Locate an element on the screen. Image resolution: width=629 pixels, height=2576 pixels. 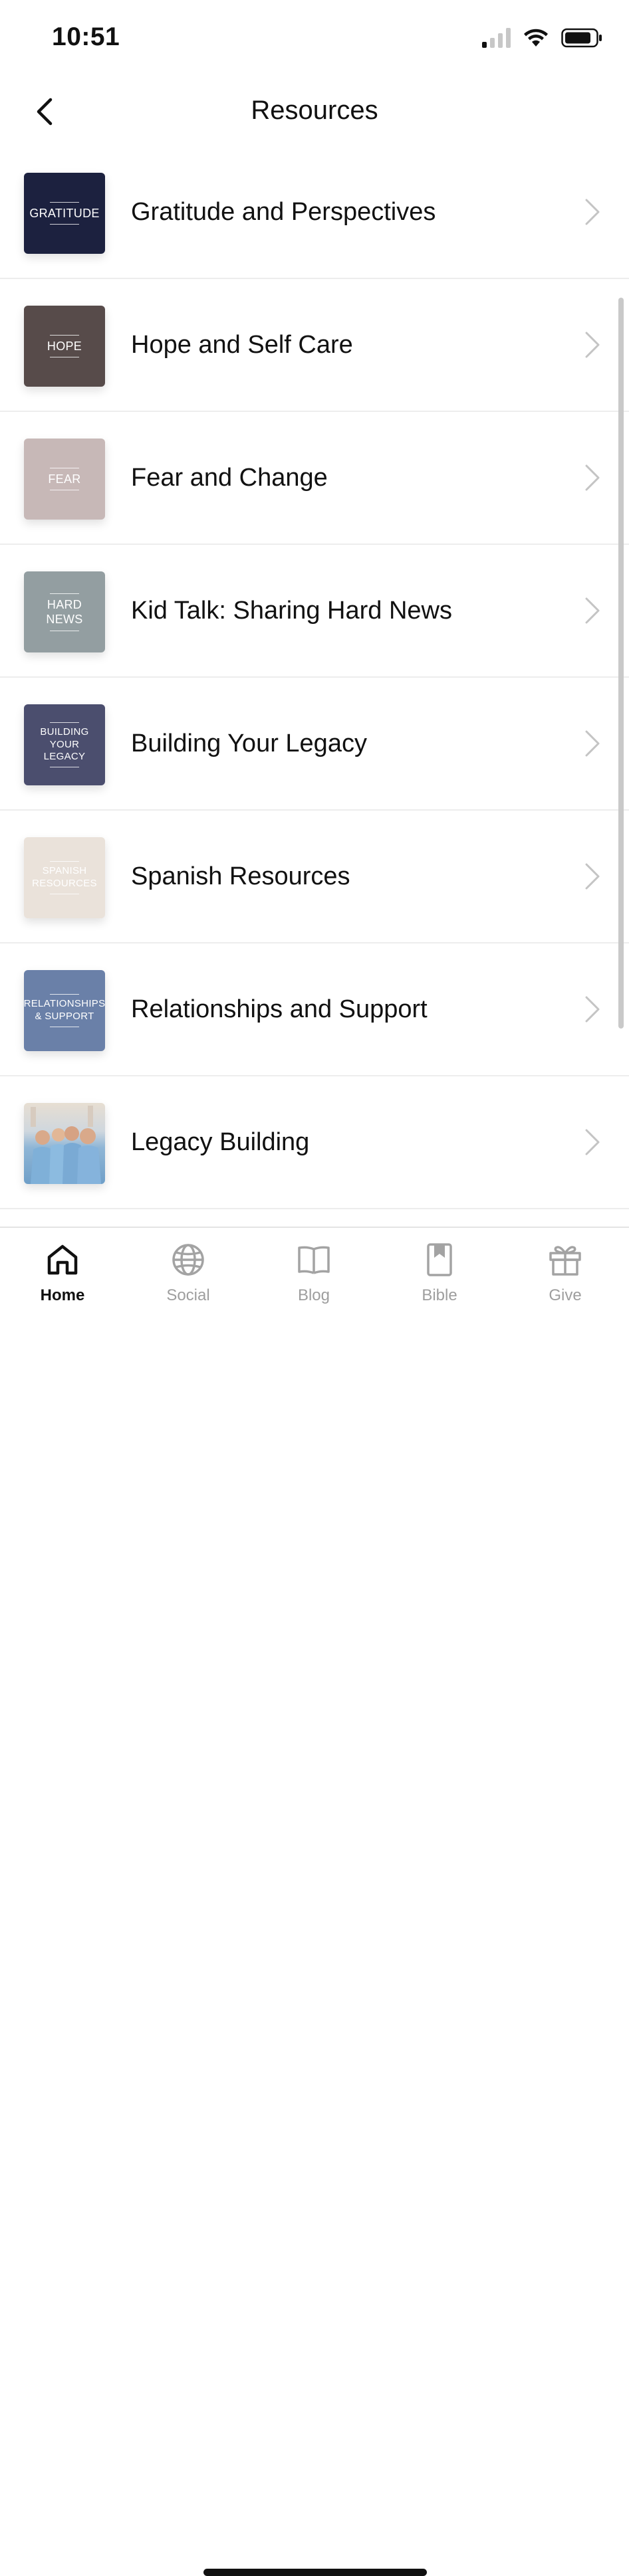
tab-blog: Blog is located at coordinates (313, 1272).